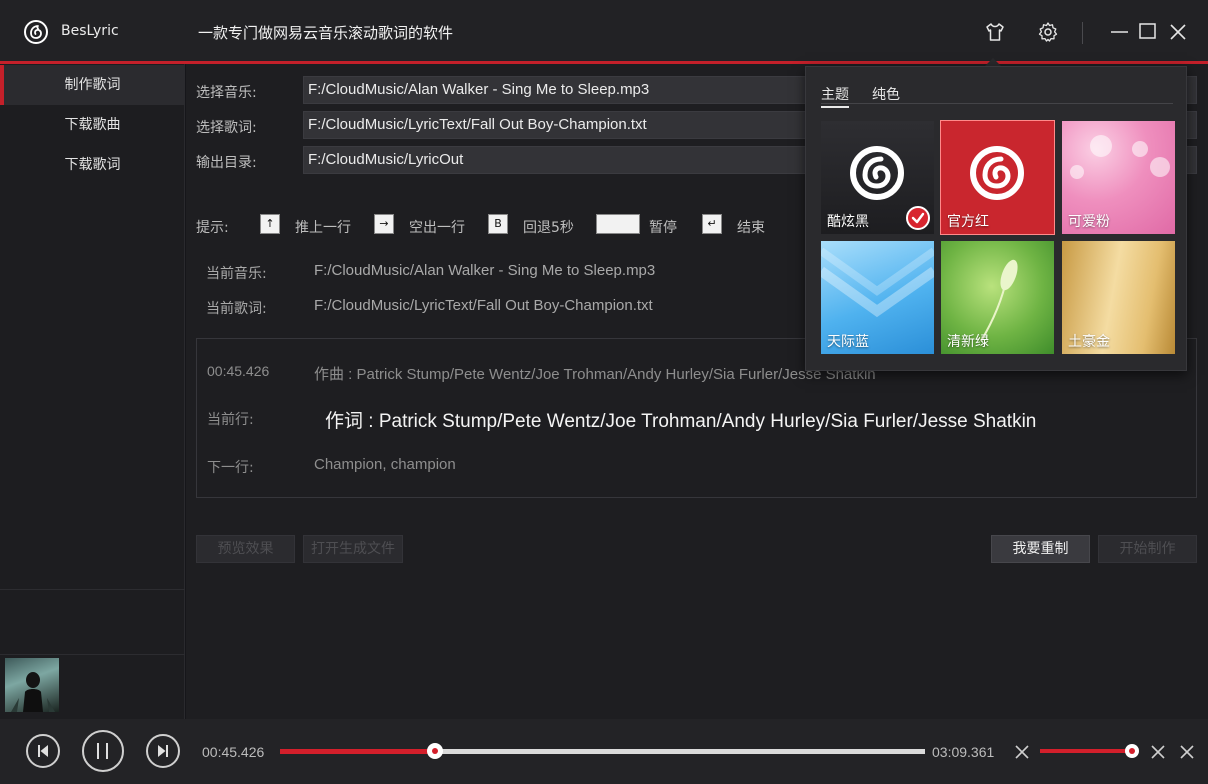 The height and width of the screenshot is (784, 1208). What do you see at coordinates (877, 177) in the screenshot?
I see `theme-swatch-black: 酷炫黑` at bounding box center [877, 177].